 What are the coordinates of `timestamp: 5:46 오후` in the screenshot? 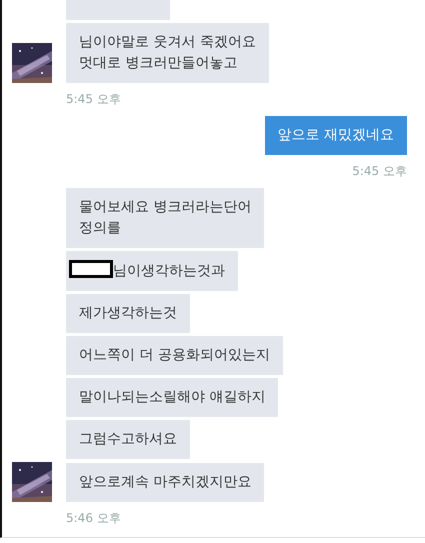 It's located at (94, 518).